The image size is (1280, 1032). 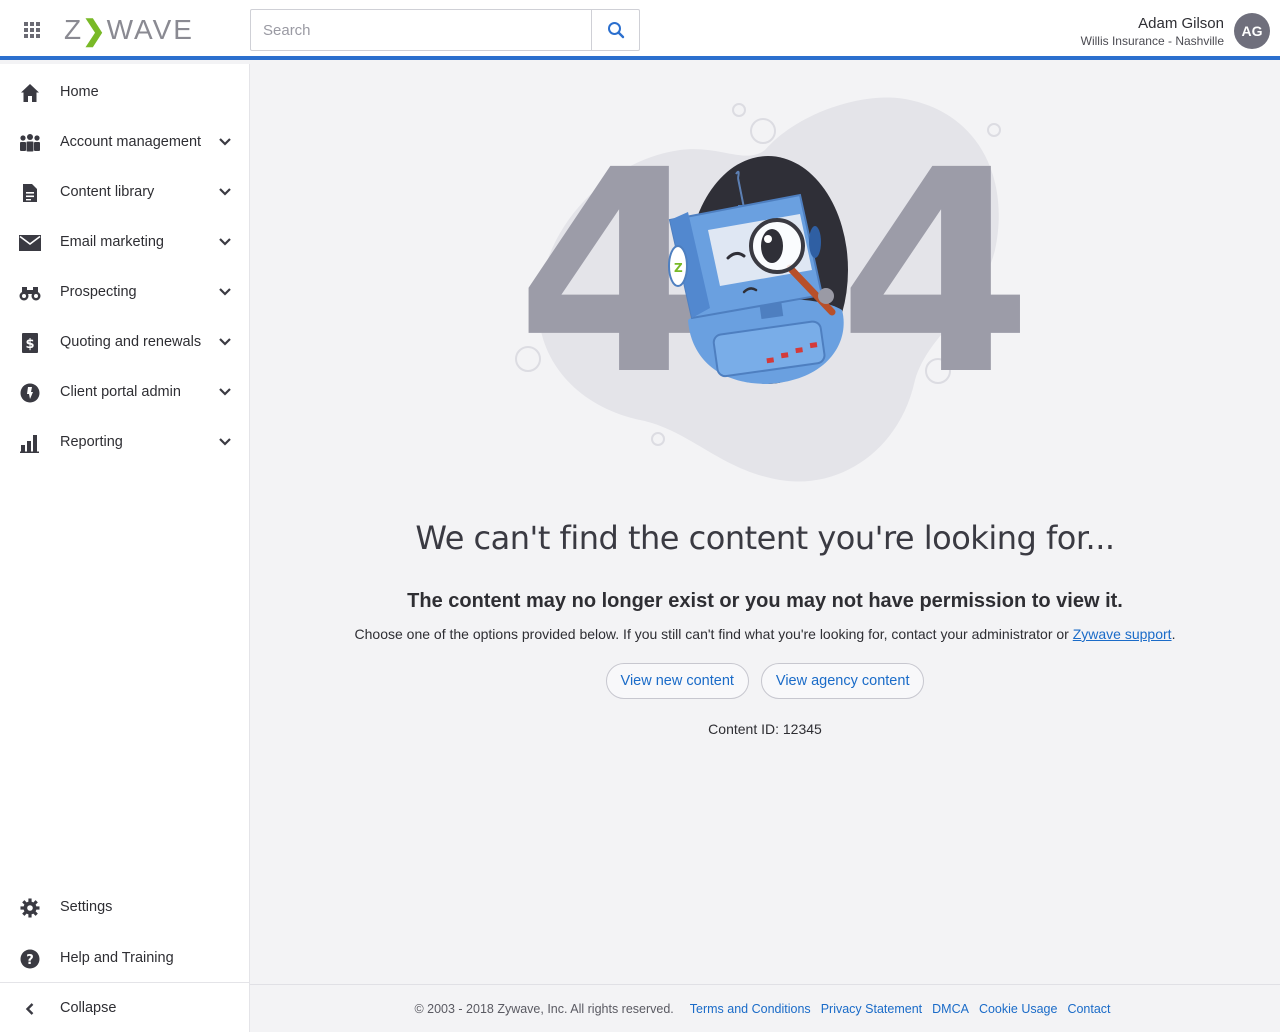 I want to click on search-button, so click(x=615, y=30).